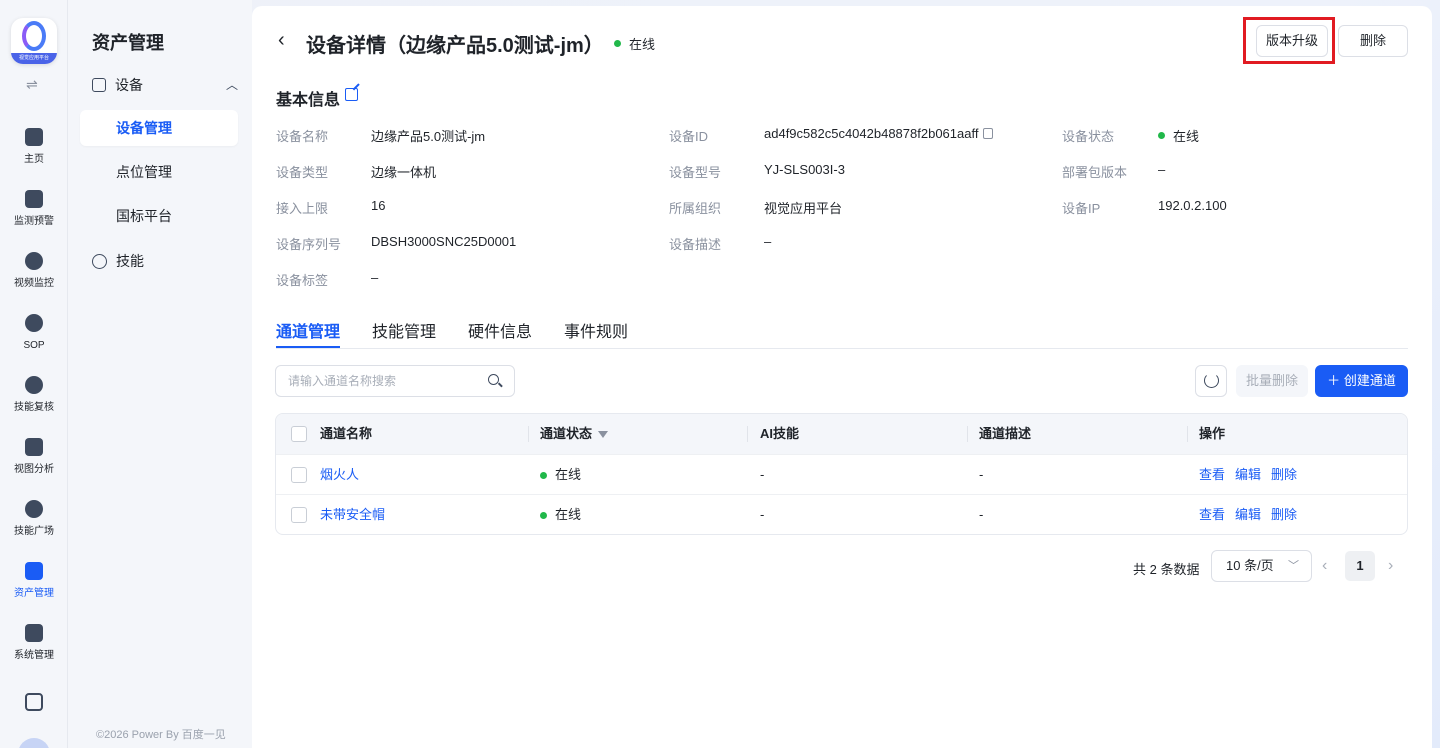  What do you see at coordinates (762, 514) in the screenshot?
I see `ai-skill-cell: -` at bounding box center [762, 514].